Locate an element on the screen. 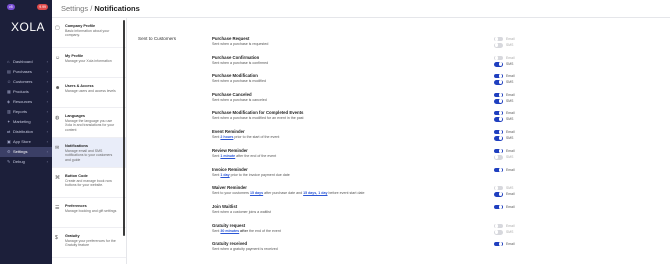 Image resolution: width=670 pixels, height=264 pixels. sidebar-item-distribution: ⇄ Distribution › is located at coordinates (26, 132).